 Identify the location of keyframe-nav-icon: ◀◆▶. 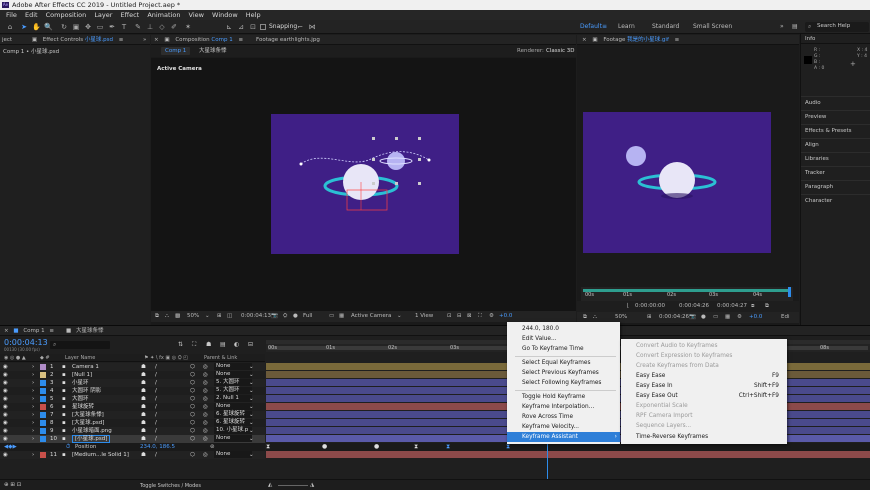
(10, 447).